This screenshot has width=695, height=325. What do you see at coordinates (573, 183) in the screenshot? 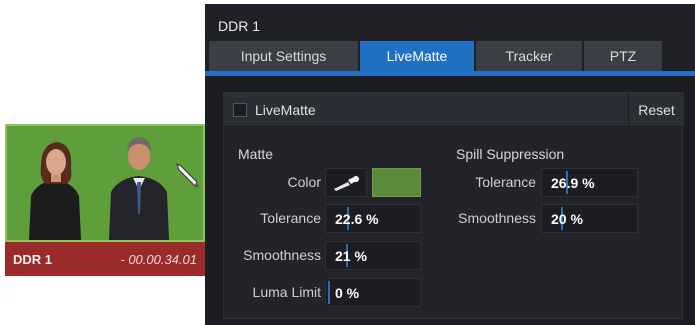
I see `spill-tolerance-value: 26.9 %` at bounding box center [573, 183].